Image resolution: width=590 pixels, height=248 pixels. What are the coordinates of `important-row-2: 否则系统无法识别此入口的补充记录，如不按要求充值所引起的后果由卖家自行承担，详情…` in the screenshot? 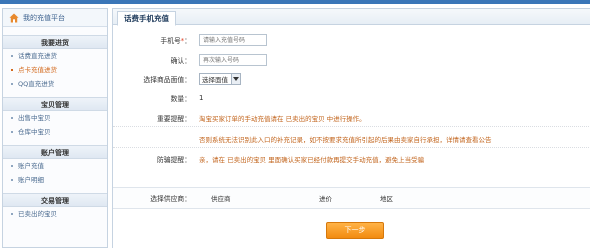 It's located at (351, 139).